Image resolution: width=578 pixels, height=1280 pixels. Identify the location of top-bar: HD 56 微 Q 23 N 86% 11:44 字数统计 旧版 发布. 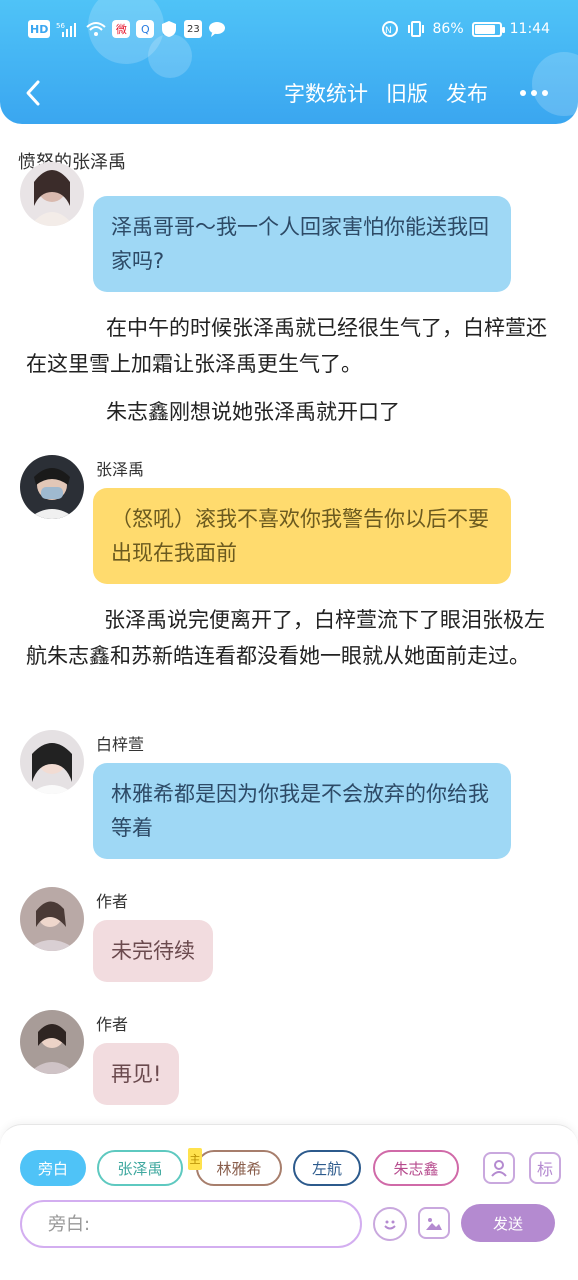
(289, 62).